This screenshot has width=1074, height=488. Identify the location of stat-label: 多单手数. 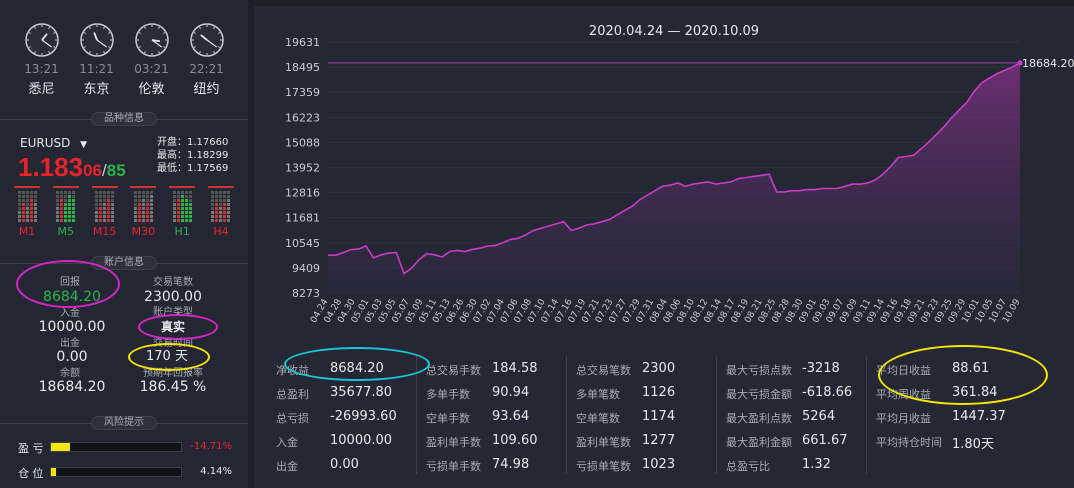
(448, 394).